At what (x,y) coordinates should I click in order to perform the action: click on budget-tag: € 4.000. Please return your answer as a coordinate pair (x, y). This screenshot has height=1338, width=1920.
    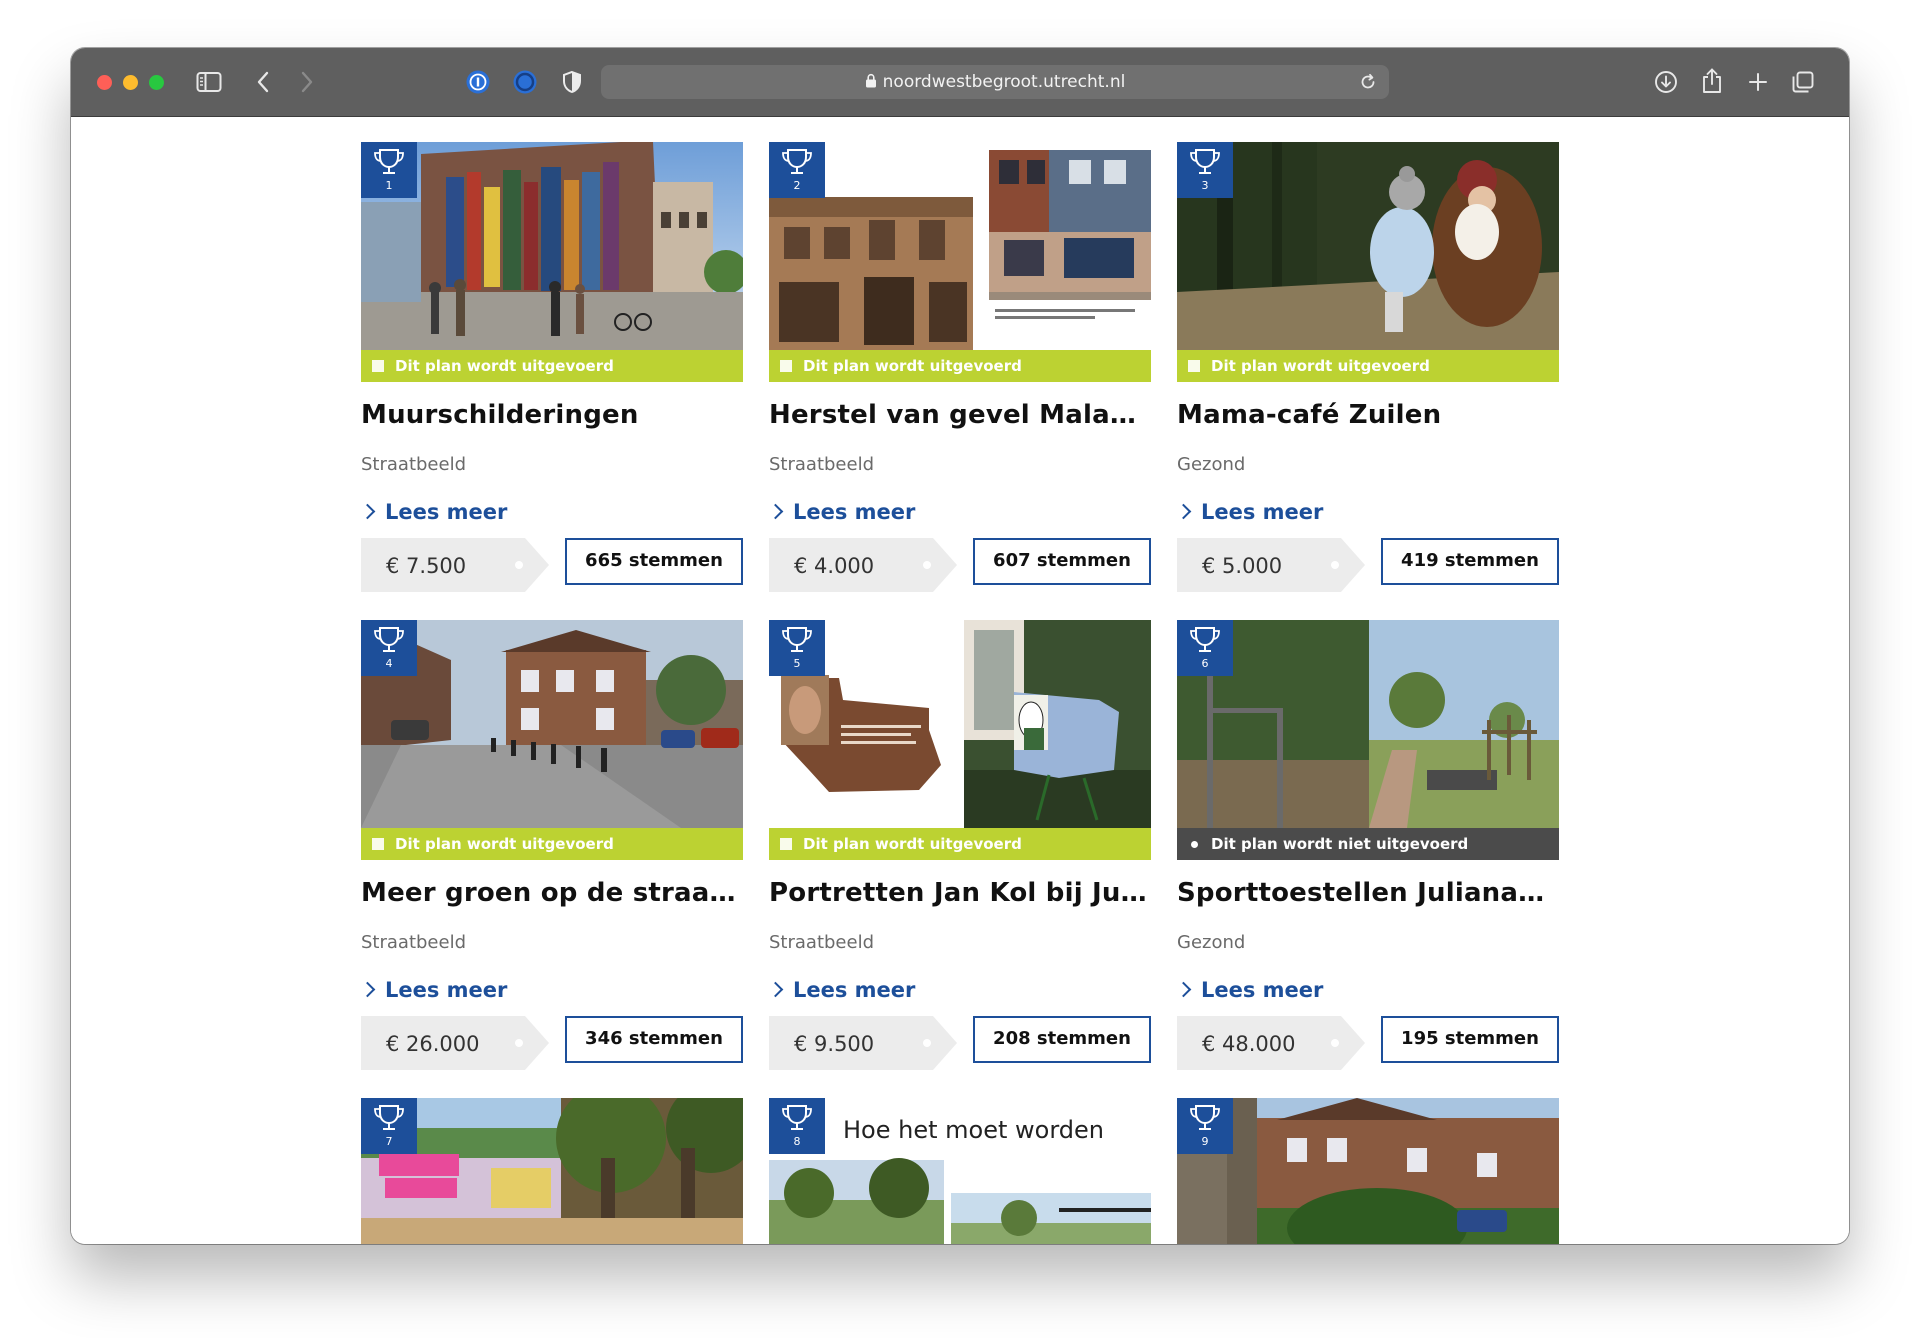
    Looking at the image, I should click on (863, 565).